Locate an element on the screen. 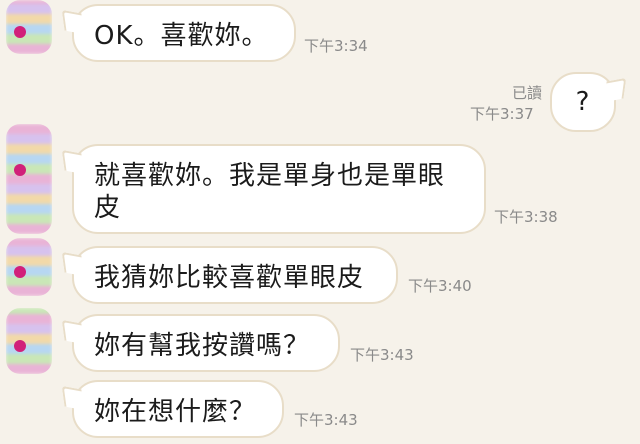  message-bubble: 就喜歡妳。我是單身也是單眼 皮 is located at coordinates (279, 189).